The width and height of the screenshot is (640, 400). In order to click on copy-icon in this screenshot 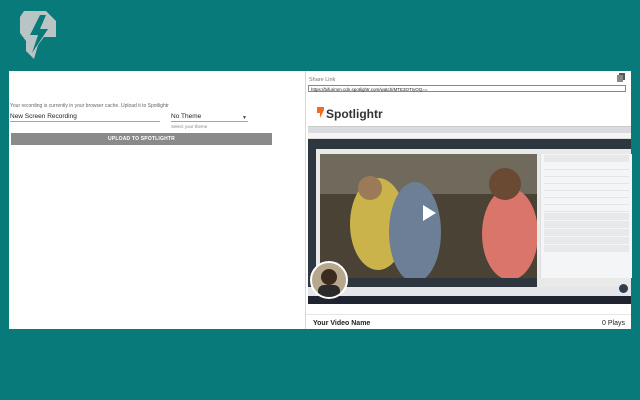, I will do `click(621, 77)`.